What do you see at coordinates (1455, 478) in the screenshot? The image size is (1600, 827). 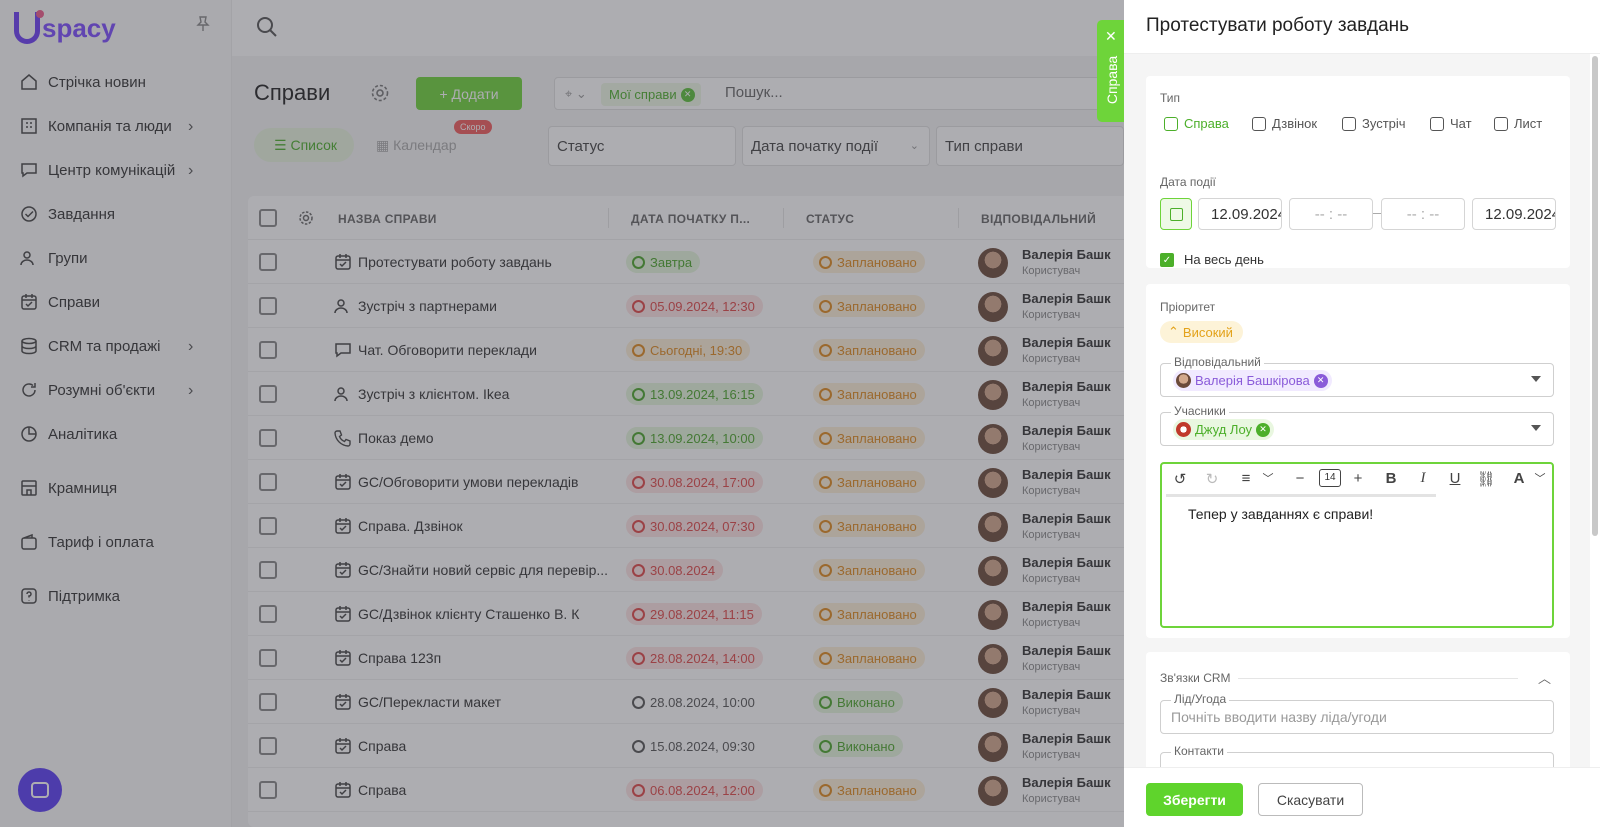 I see `underline-icon: U` at bounding box center [1455, 478].